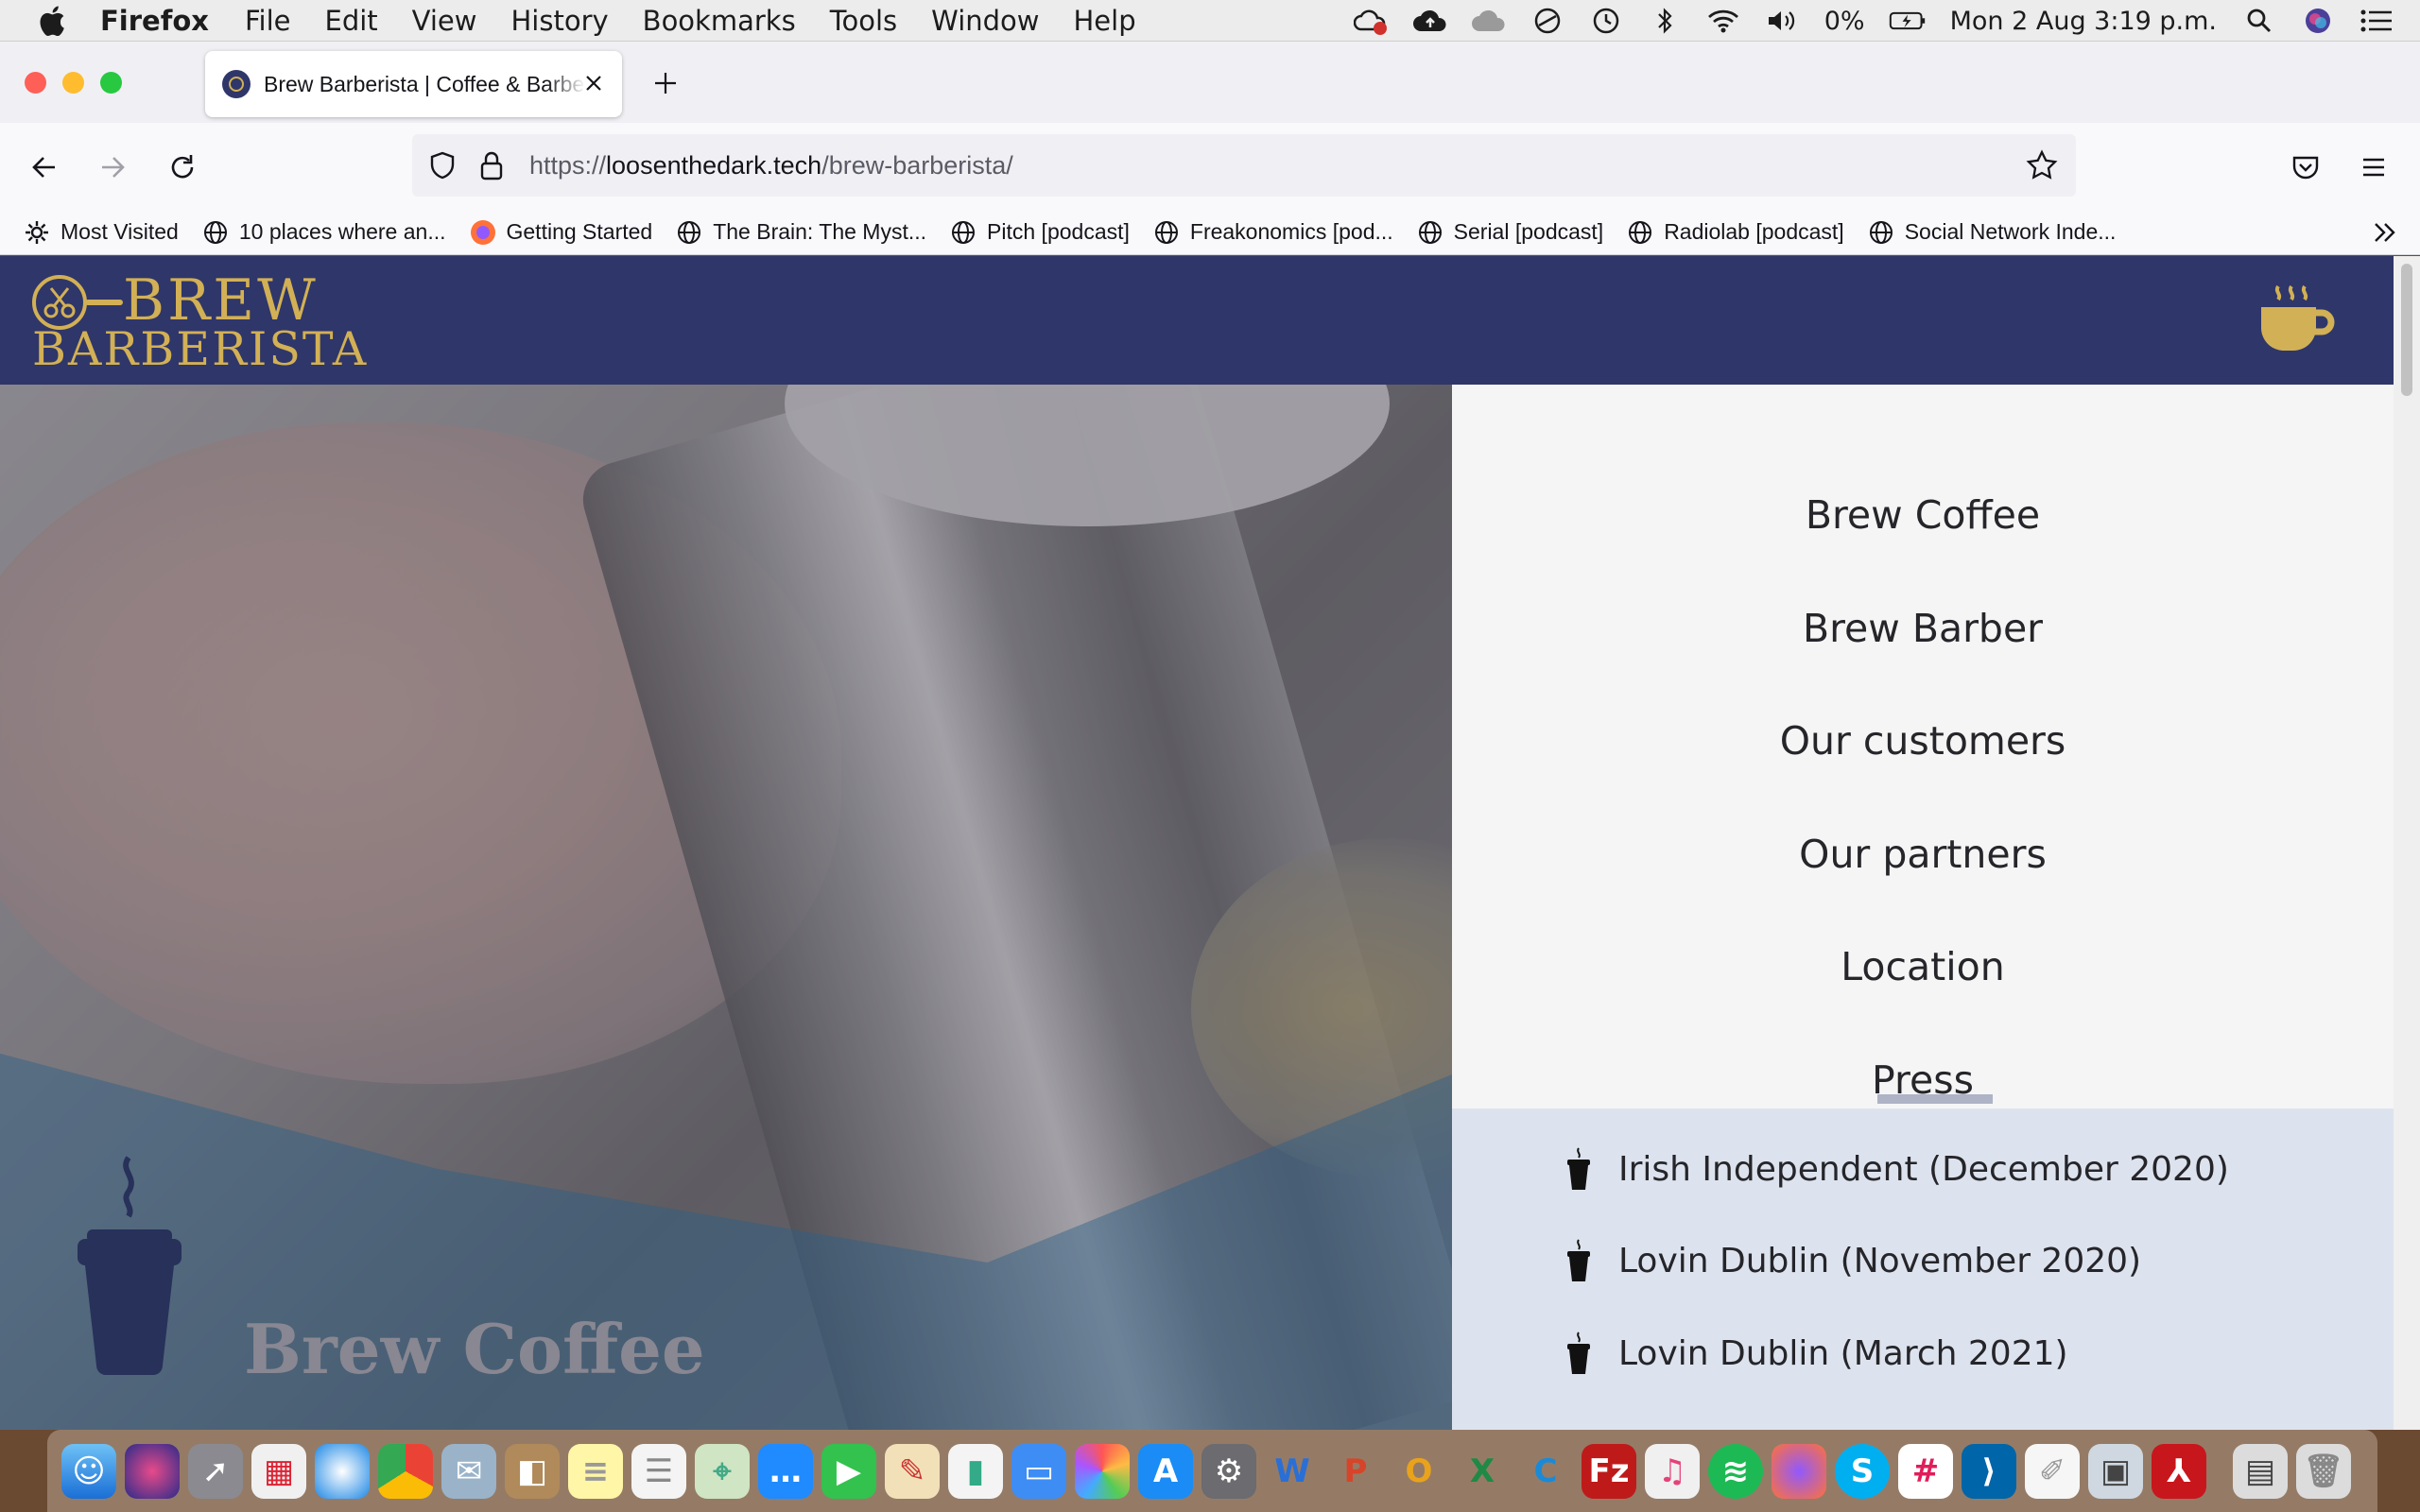 The image size is (2420, 1512). What do you see at coordinates (2374, 167) in the screenshot?
I see `hamburger-menu-icon` at bounding box center [2374, 167].